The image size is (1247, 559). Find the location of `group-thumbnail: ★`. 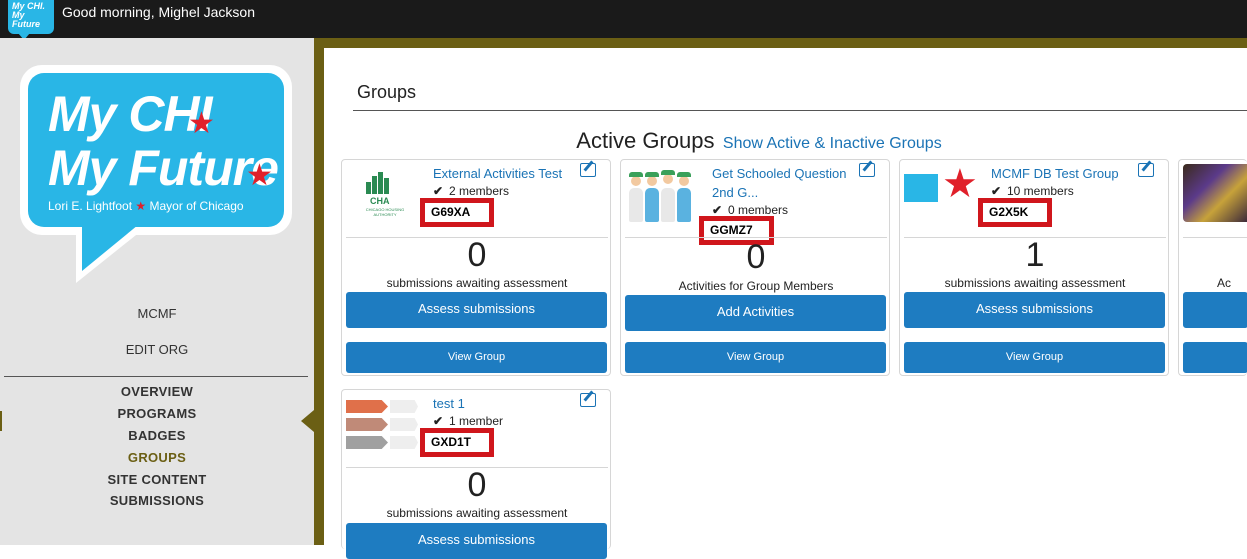

group-thumbnail: ★ is located at coordinates (943, 196).